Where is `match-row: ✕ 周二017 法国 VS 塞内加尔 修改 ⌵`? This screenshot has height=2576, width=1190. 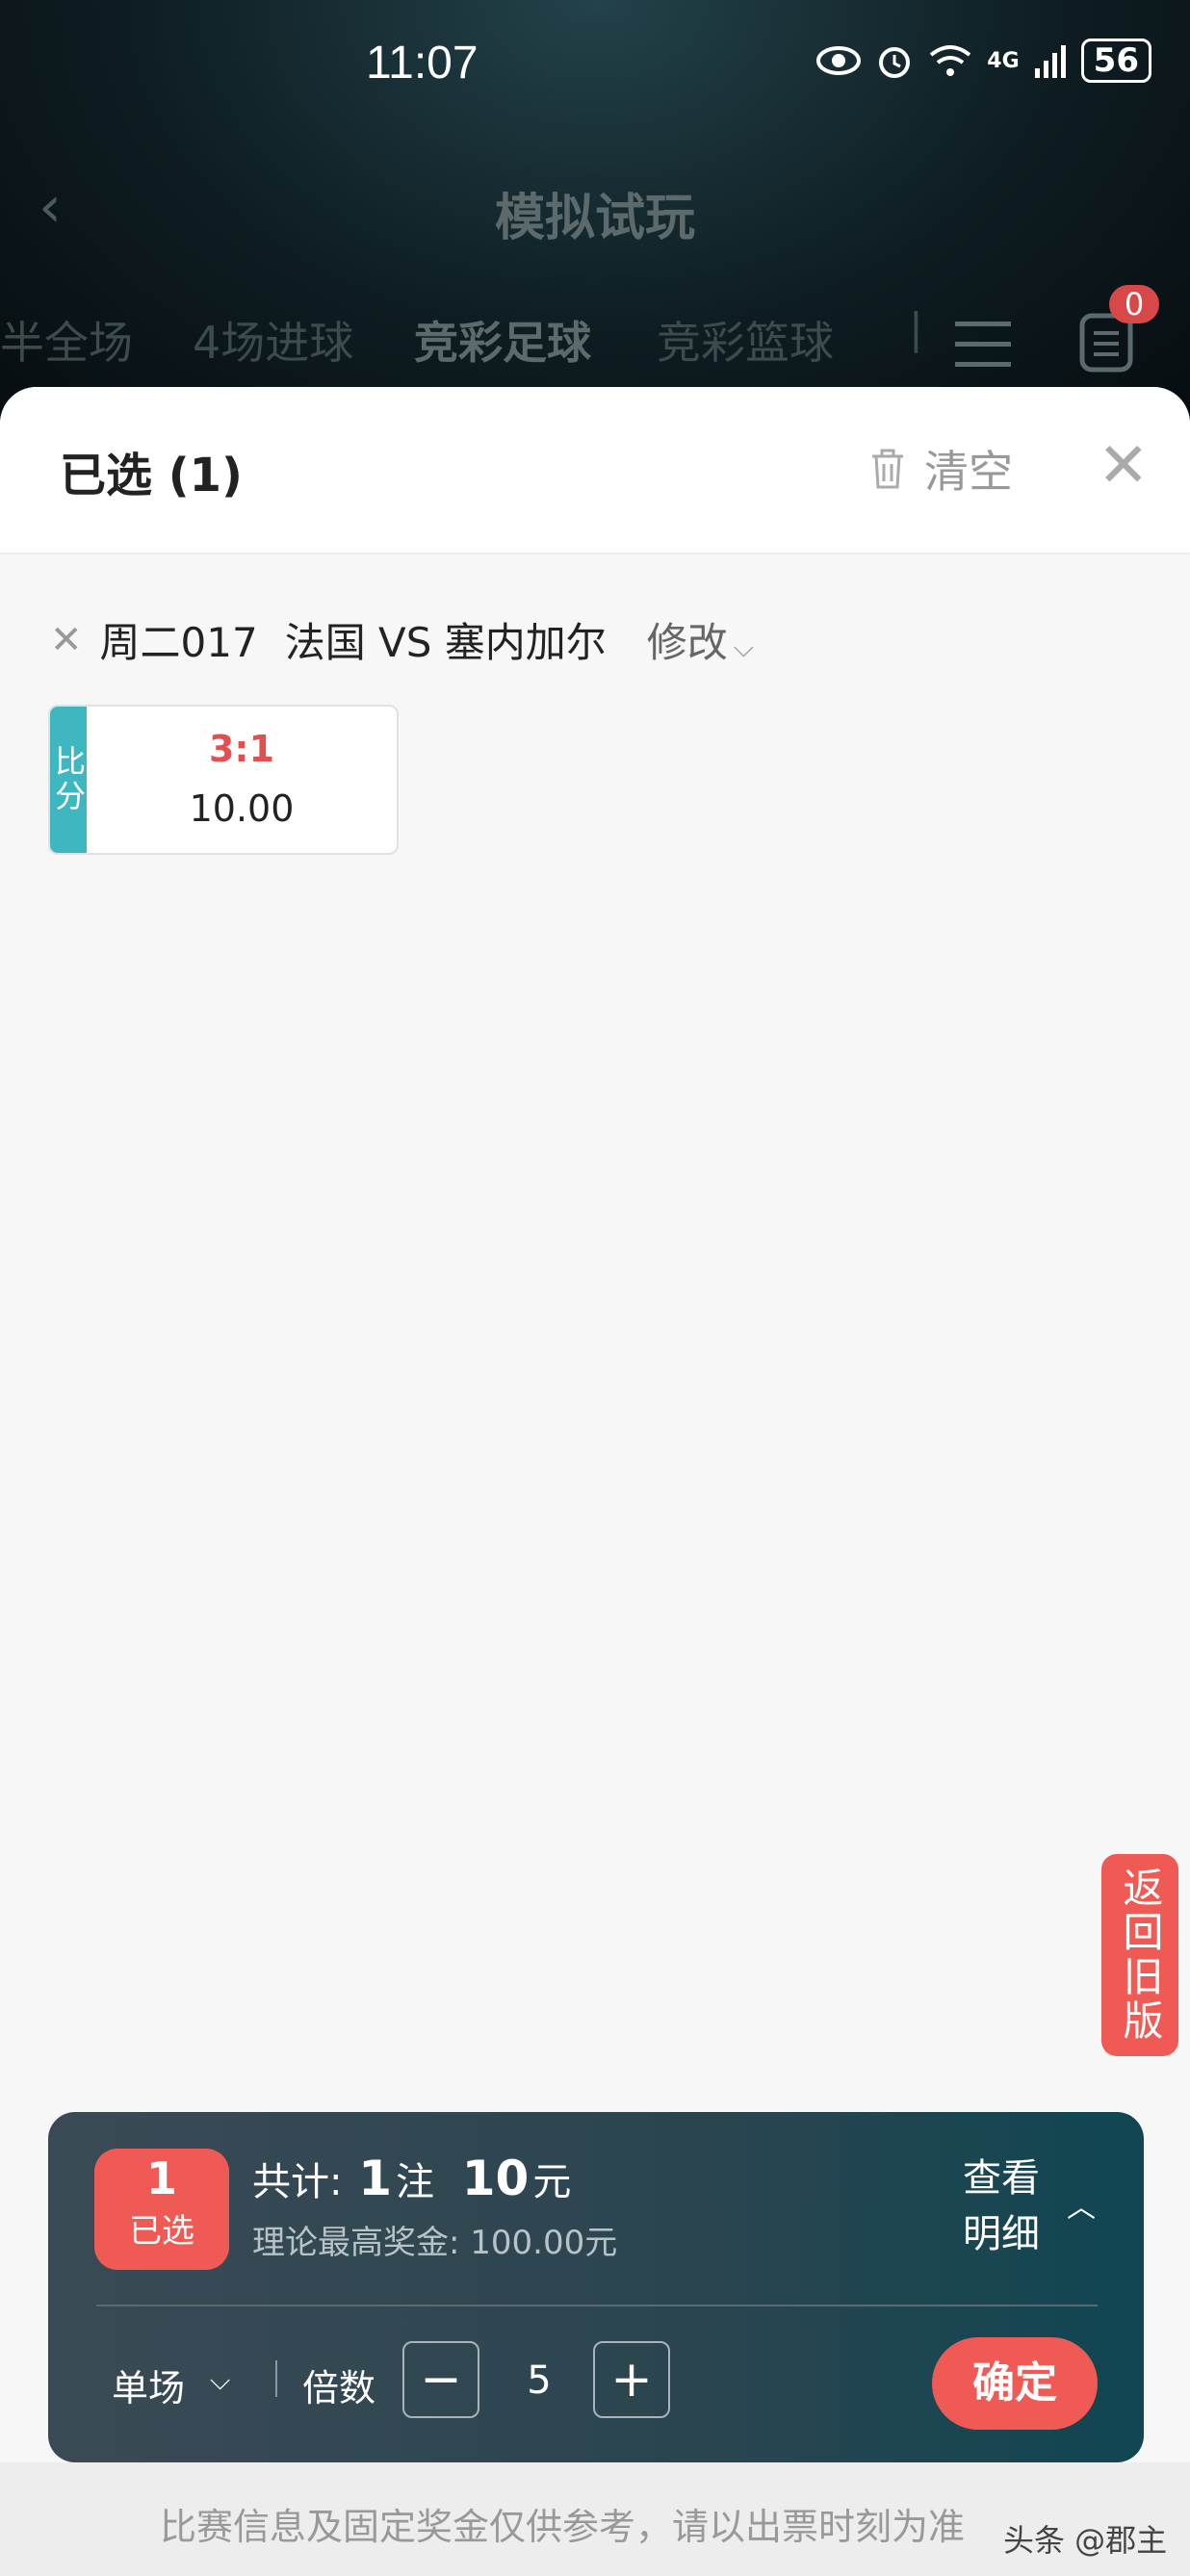 match-row: ✕ 周二017 法国 VS 塞内加尔 修改 ⌵ is located at coordinates (402, 639).